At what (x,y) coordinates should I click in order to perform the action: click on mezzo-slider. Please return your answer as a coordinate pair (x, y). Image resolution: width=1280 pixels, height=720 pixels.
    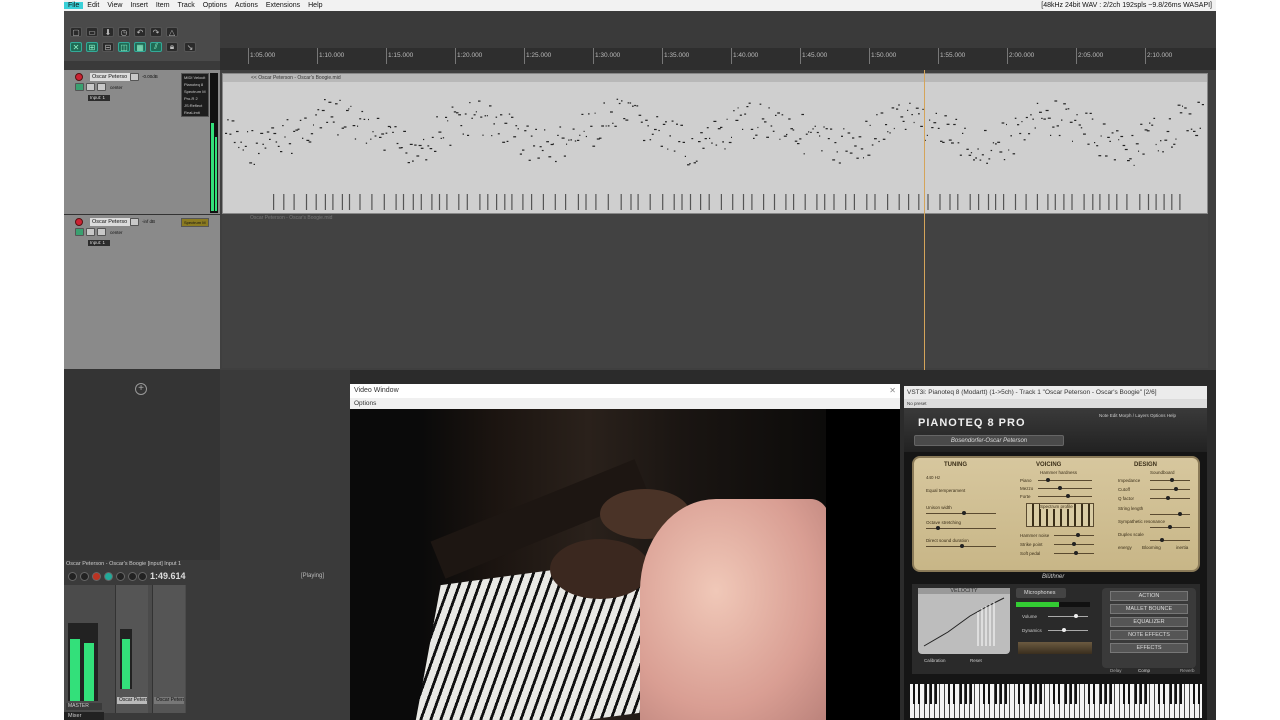
    Looking at the image, I should click on (1065, 488).